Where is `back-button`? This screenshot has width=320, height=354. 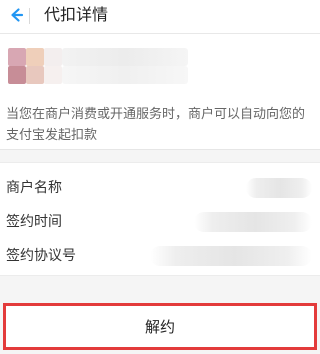
back-button is located at coordinates (15, 15).